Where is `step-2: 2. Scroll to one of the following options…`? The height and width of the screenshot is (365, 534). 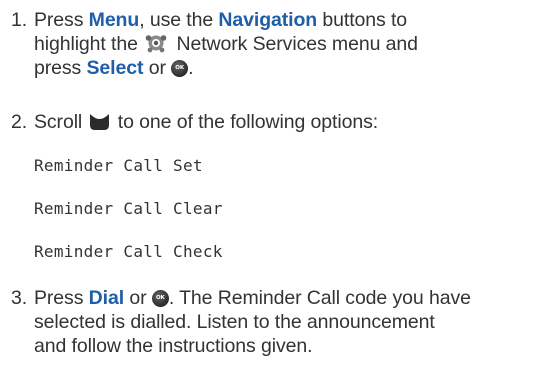 step-2: 2. Scroll to one of the following options… is located at coordinates (269, 122).